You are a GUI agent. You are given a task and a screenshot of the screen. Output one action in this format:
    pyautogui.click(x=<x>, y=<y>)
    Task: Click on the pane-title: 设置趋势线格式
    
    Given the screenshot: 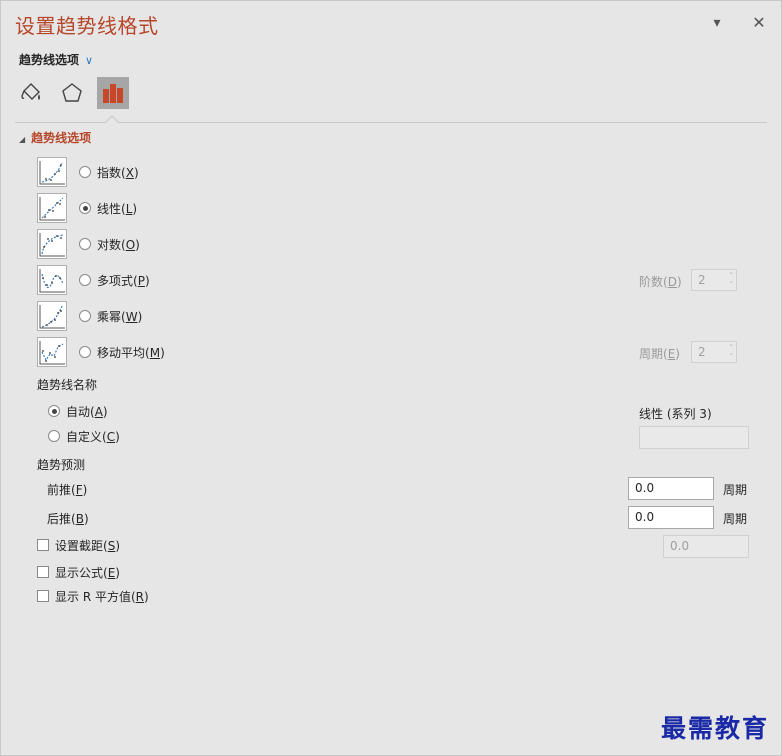 What is the action you would take?
    pyautogui.click(x=87, y=26)
    